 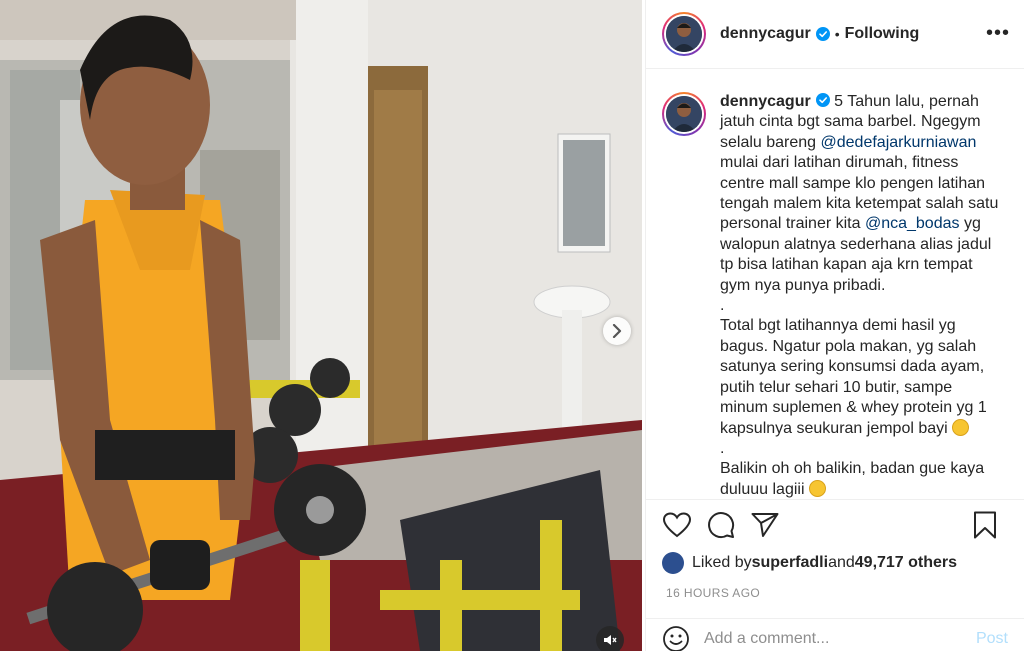 What do you see at coordinates (992, 639) in the screenshot?
I see `post-comment-button: Post` at bounding box center [992, 639].